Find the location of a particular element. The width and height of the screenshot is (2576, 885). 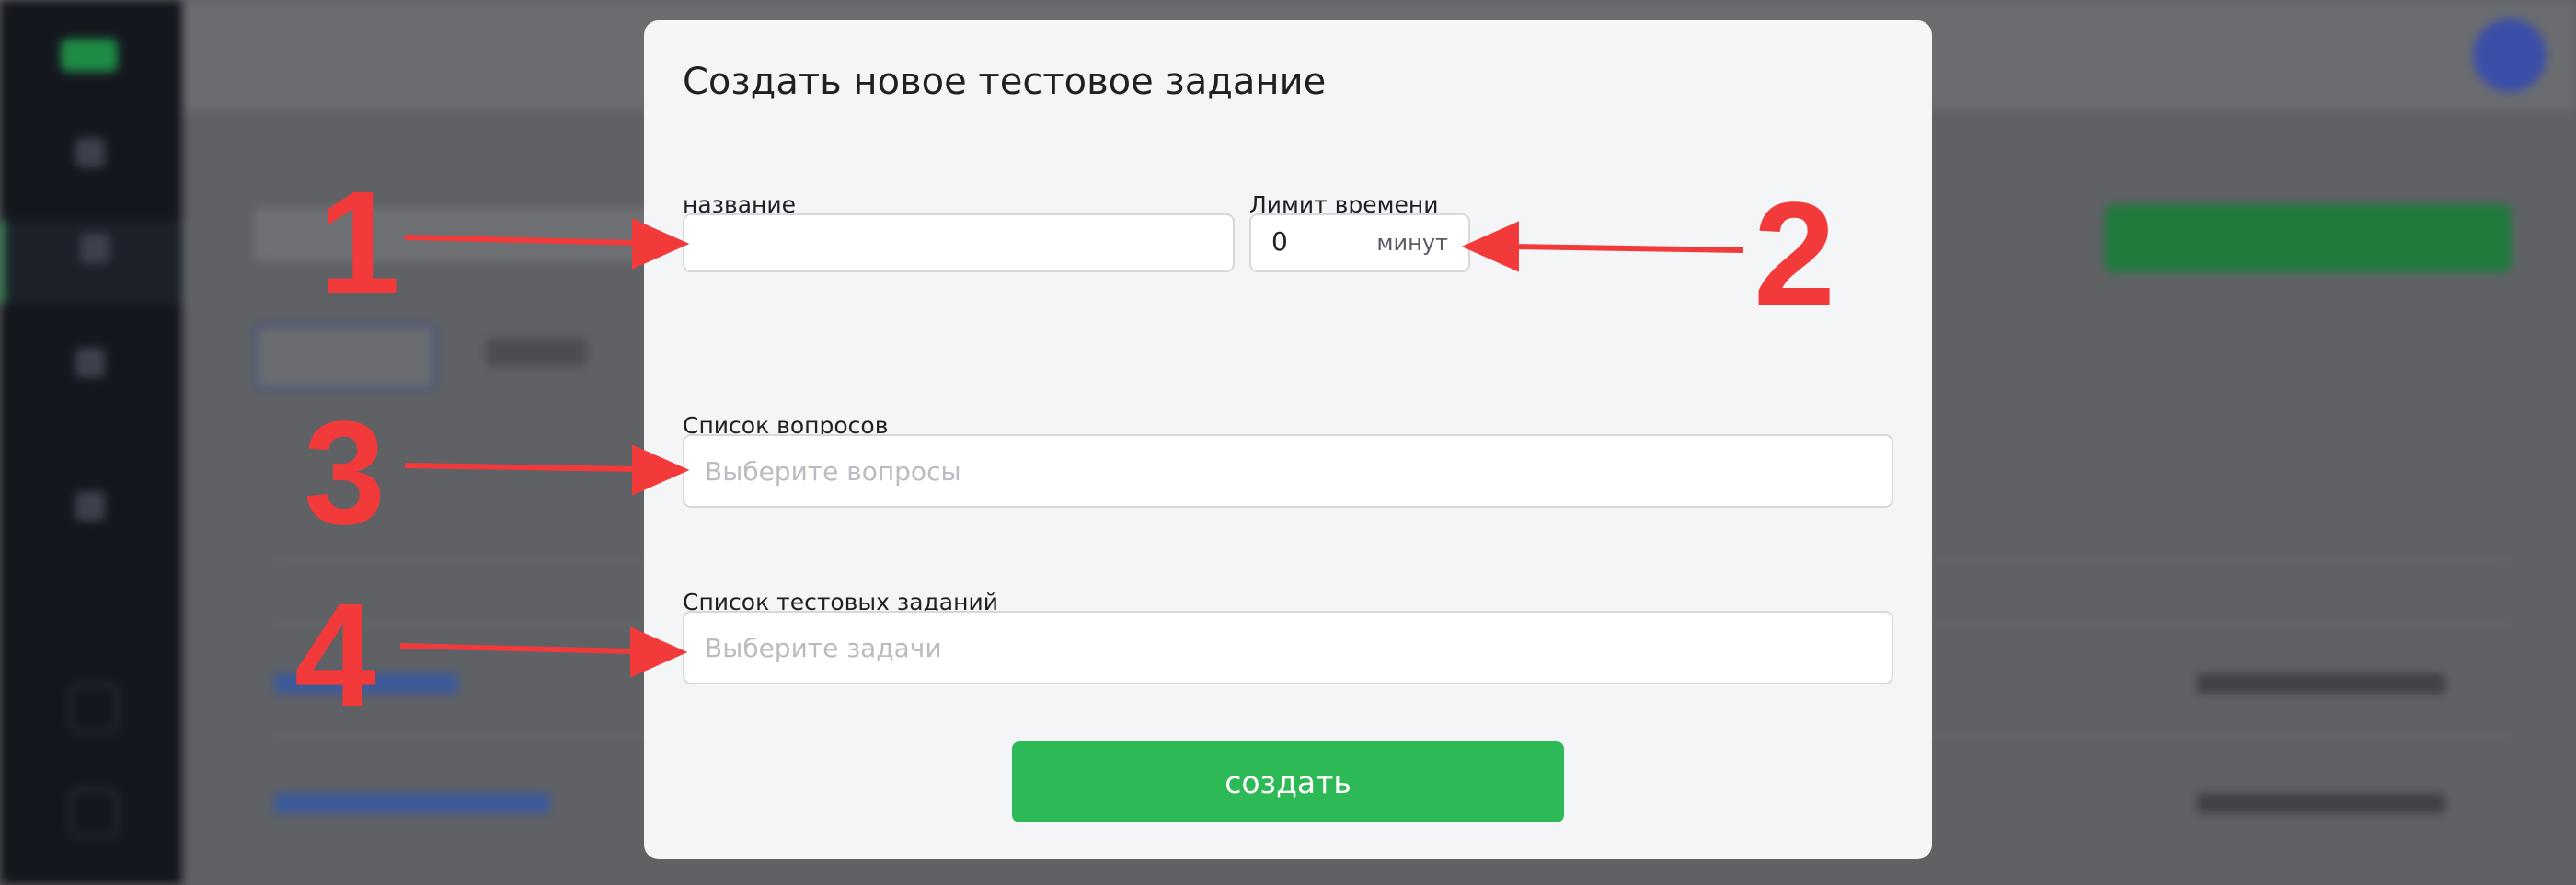

arrow-1-head is located at coordinates (661, 244).